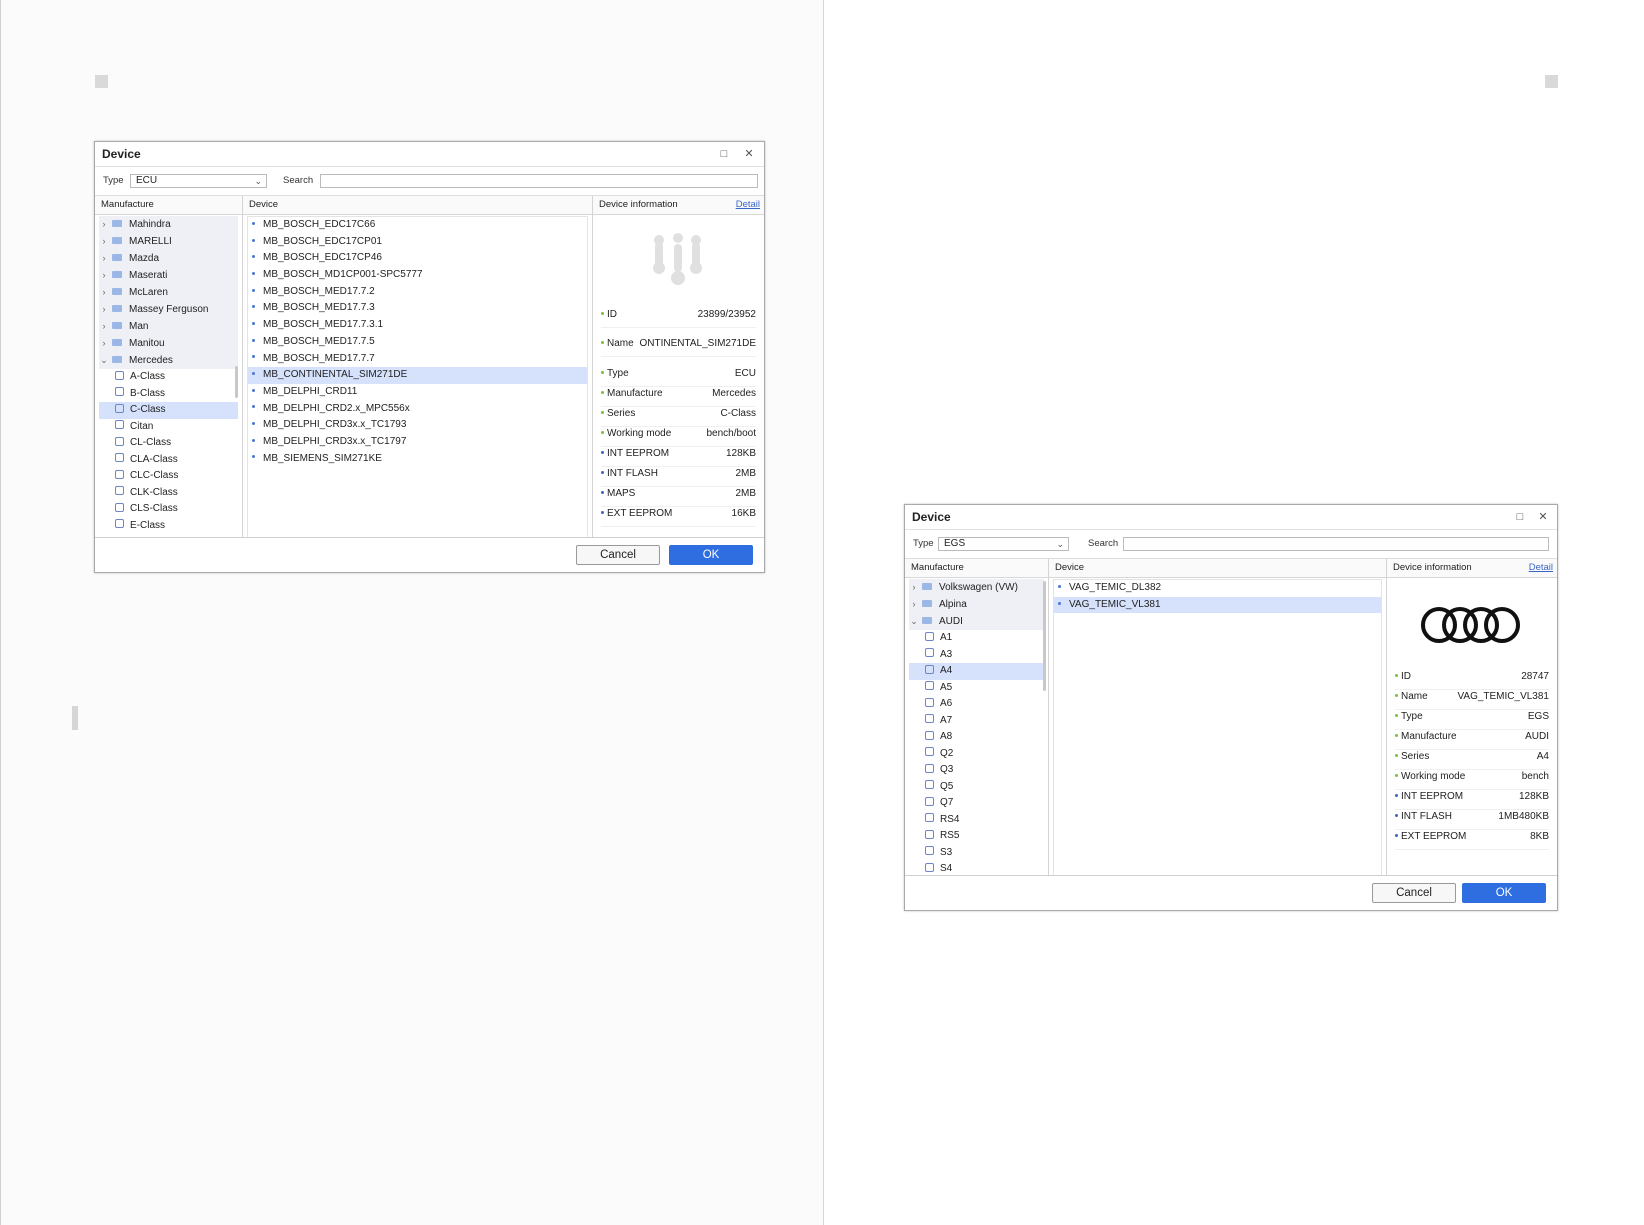 The width and height of the screenshot is (1644, 1225). What do you see at coordinates (417, 442) in the screenshot?
I see `device-list-item: MB_DELPHI_CRD3x.x_TC1797` at bounding box center [417, 442].